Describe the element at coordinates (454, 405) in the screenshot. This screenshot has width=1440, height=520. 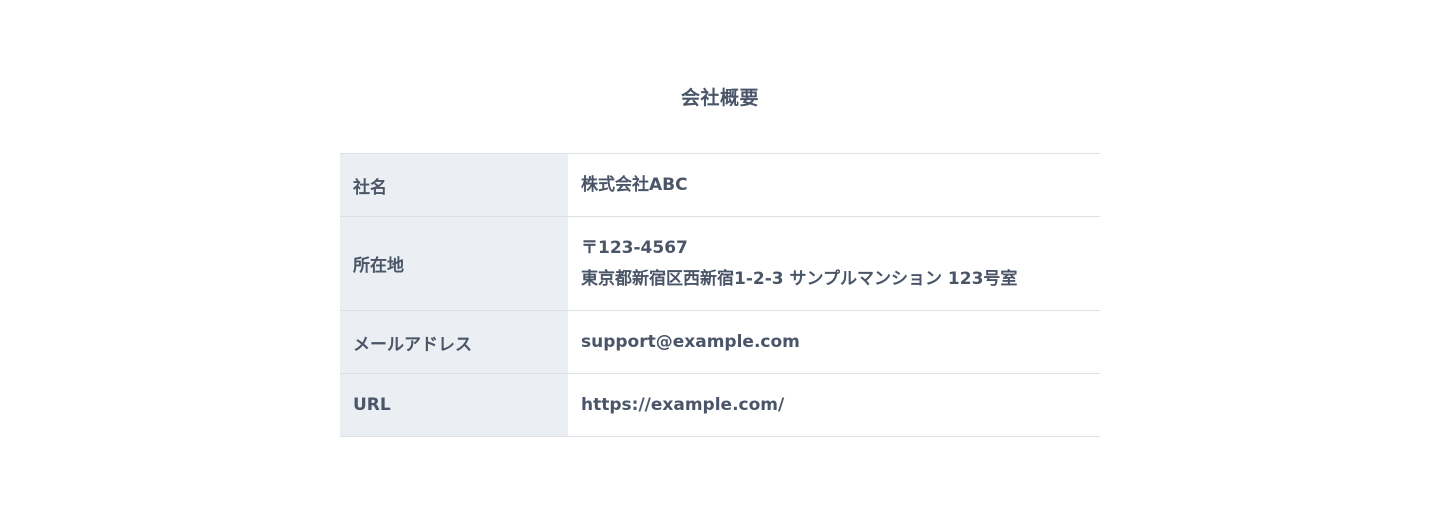
I see `row-label-url: URL` at that location.